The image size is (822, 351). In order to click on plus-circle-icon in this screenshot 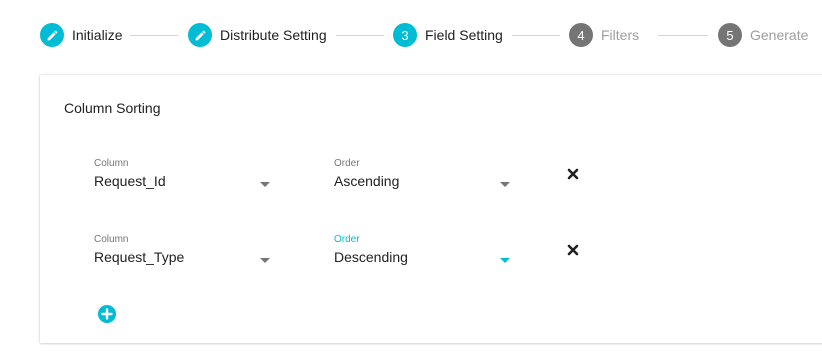, I will do `click(107, 314)`.